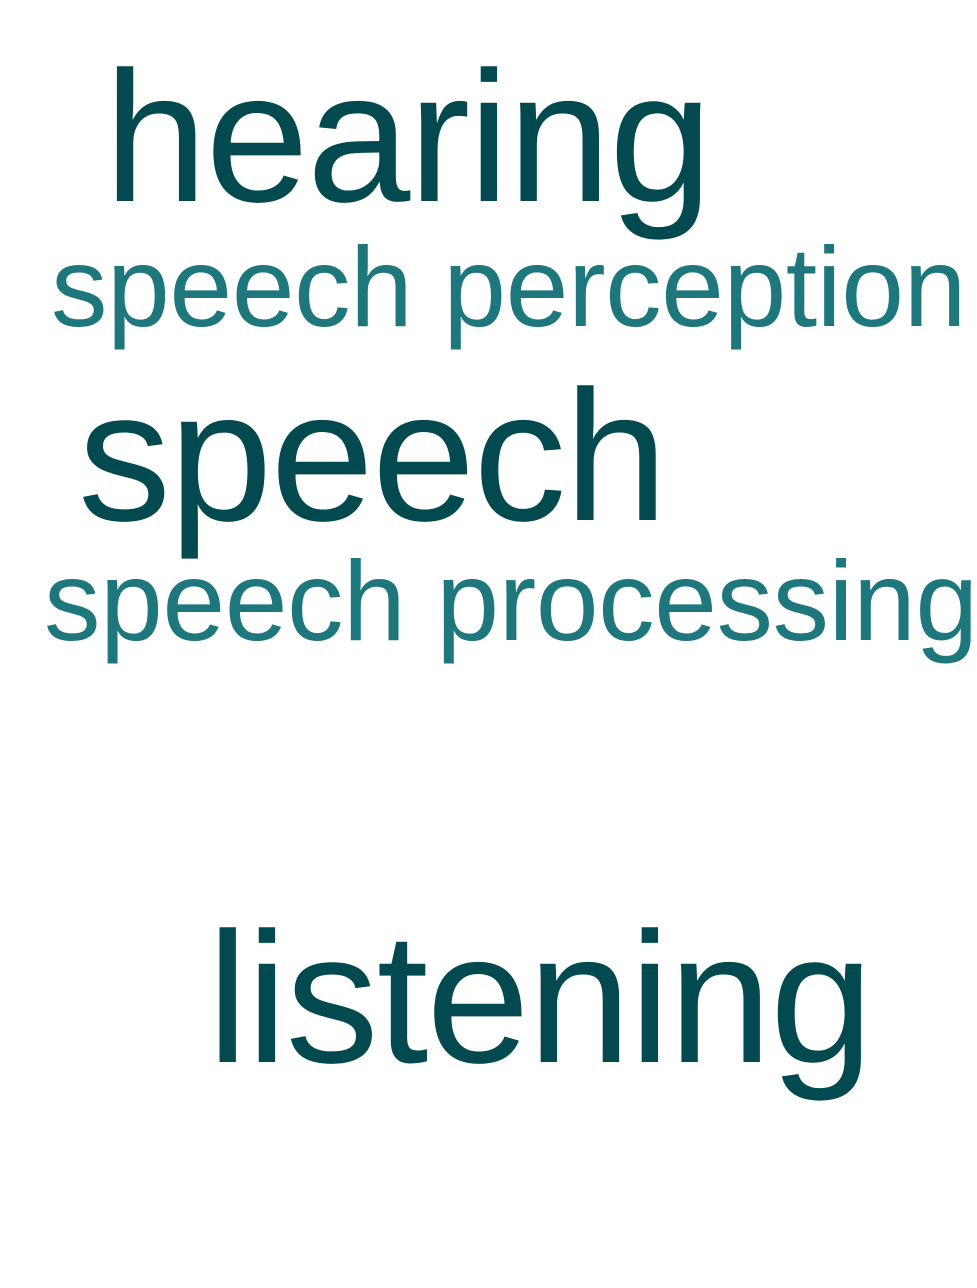  I want to click on word-listening: listening, so click(540, 998).